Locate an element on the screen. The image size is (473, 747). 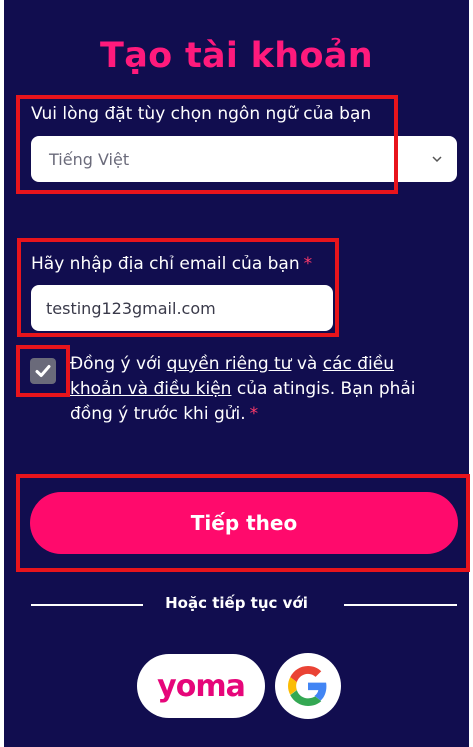
yoma-login-button: yoma is located at coordinates (201, 686).